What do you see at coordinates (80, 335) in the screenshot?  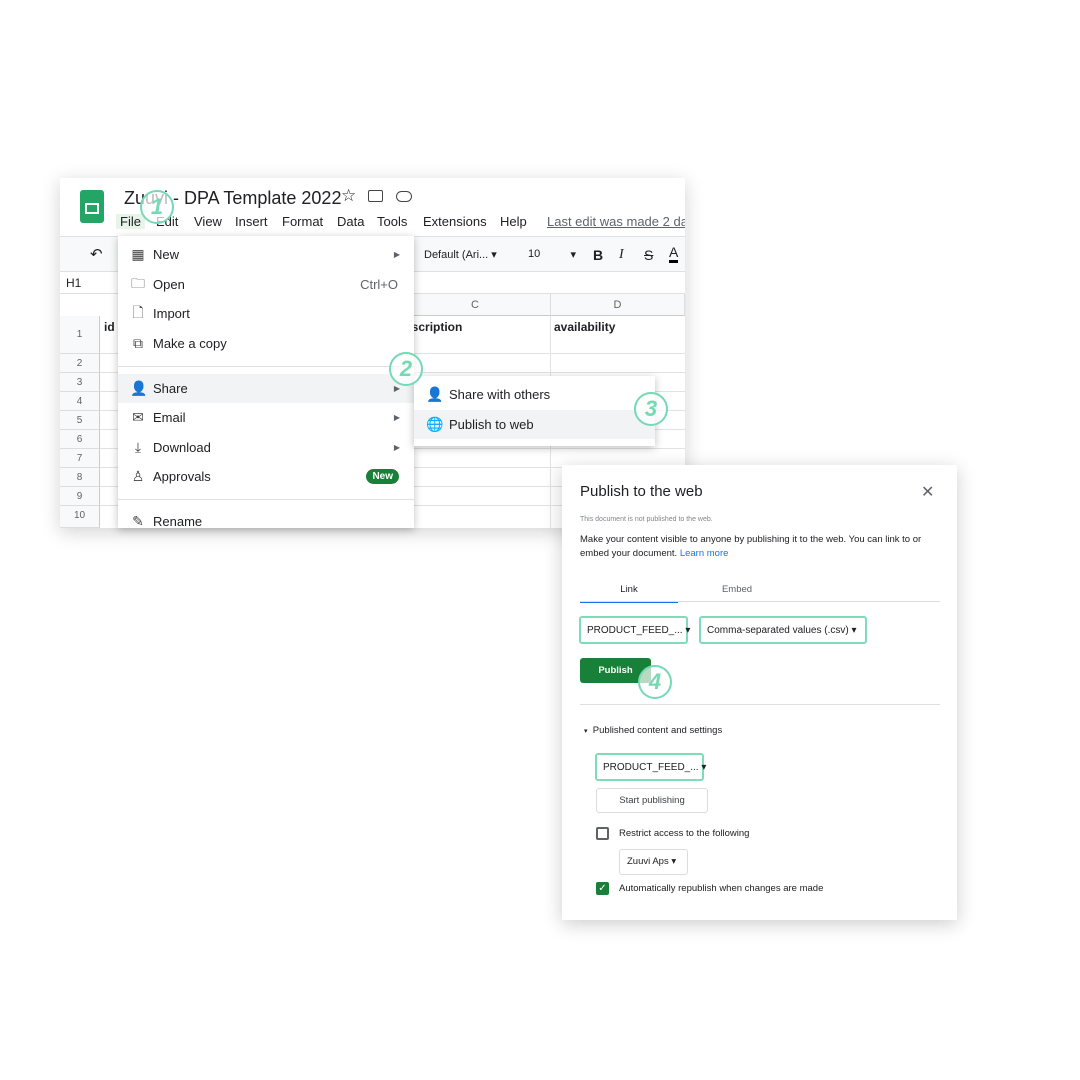 I see `row-header: 1` at bounding box center [80, 335].